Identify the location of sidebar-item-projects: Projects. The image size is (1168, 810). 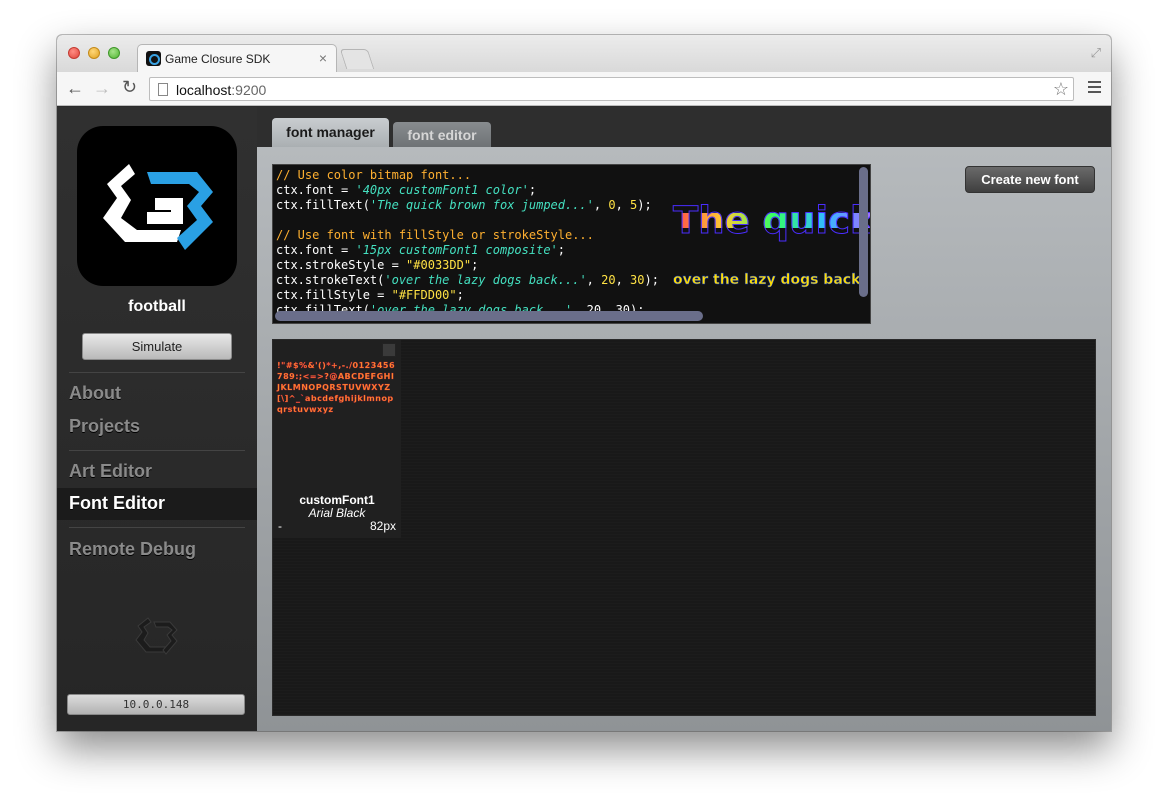
(104, 426).